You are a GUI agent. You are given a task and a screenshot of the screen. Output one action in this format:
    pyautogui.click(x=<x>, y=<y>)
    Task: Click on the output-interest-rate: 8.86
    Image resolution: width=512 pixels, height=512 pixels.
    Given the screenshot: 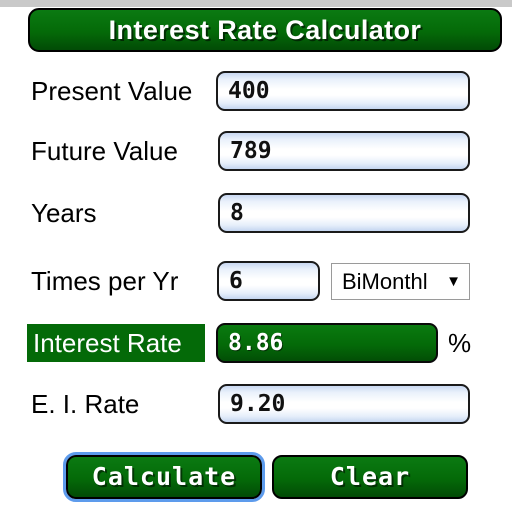 What is the action you would take?
    pyautogui.click(x=327, y=343)
    